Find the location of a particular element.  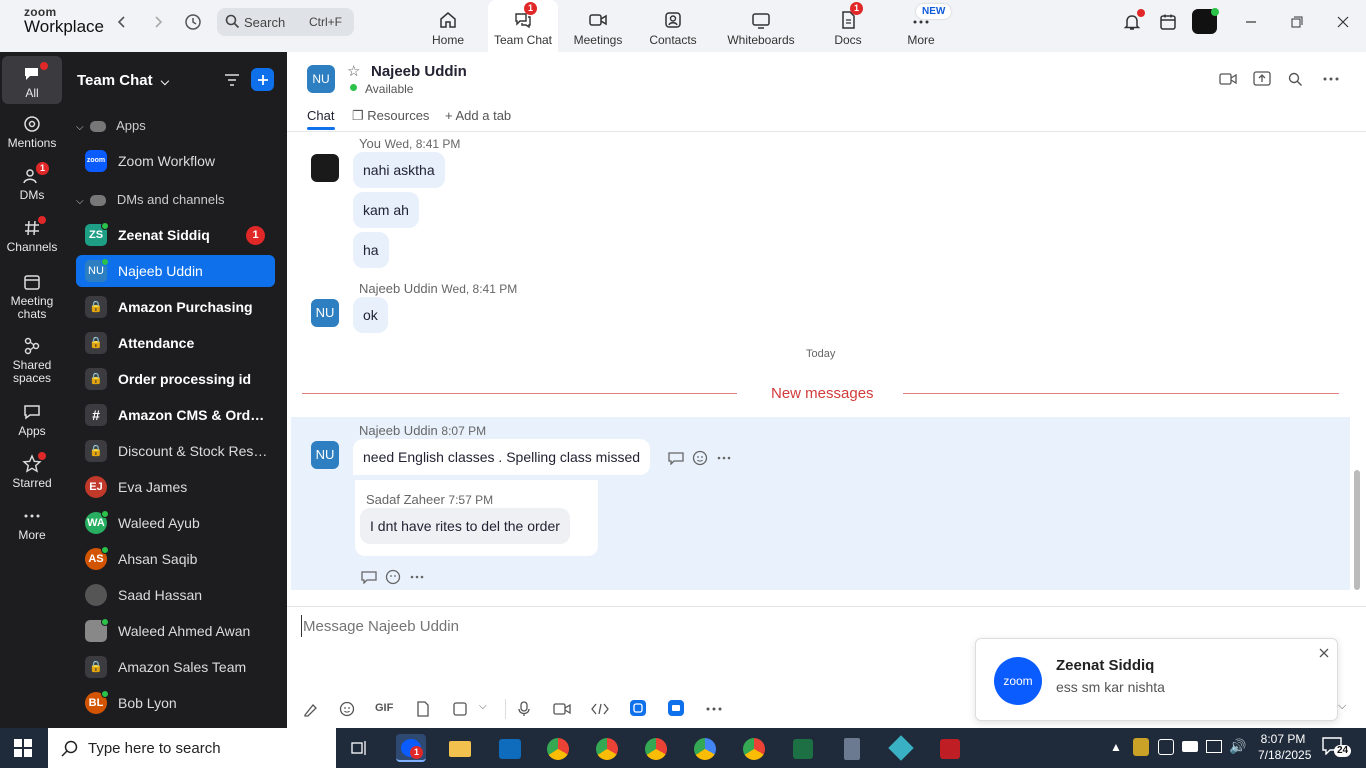

user-avatar is located at coordinates (1205, 21).